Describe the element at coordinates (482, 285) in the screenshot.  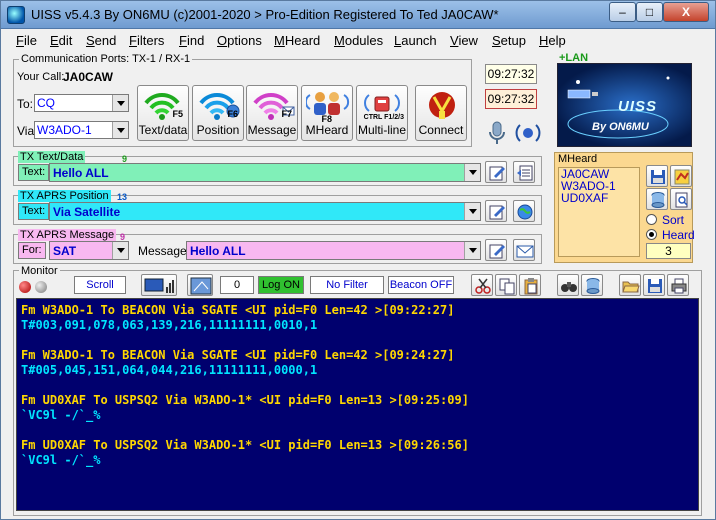
I see `cut-button` at that location.